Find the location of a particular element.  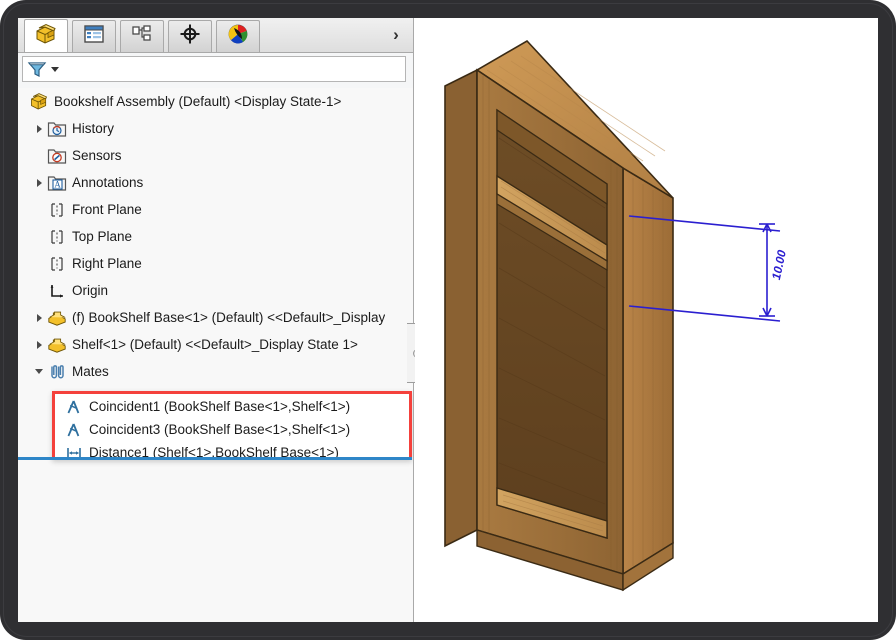

sensors-folder-icon is located at coordinates (57, 156).